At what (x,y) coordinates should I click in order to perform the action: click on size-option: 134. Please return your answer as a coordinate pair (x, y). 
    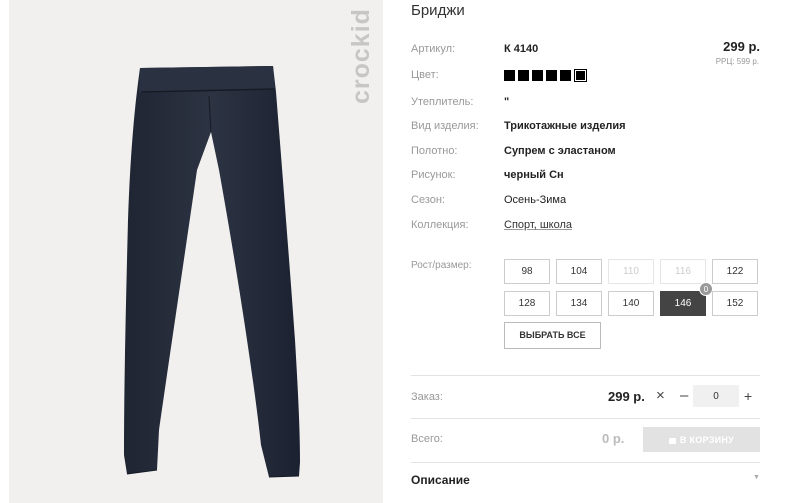
    Looking at the image, I should click on (579, 303).